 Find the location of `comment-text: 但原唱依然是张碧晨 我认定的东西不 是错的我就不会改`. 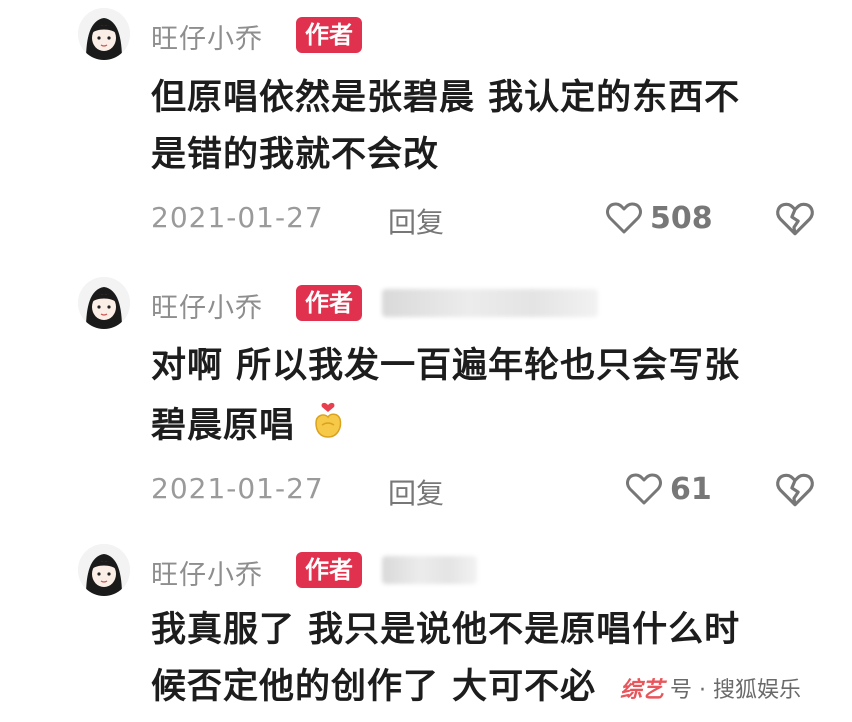

comment-text: 但原唱依然是张碧晨 我认定的东西不 是错的我就不会改 is located at coordinates (481, 127).